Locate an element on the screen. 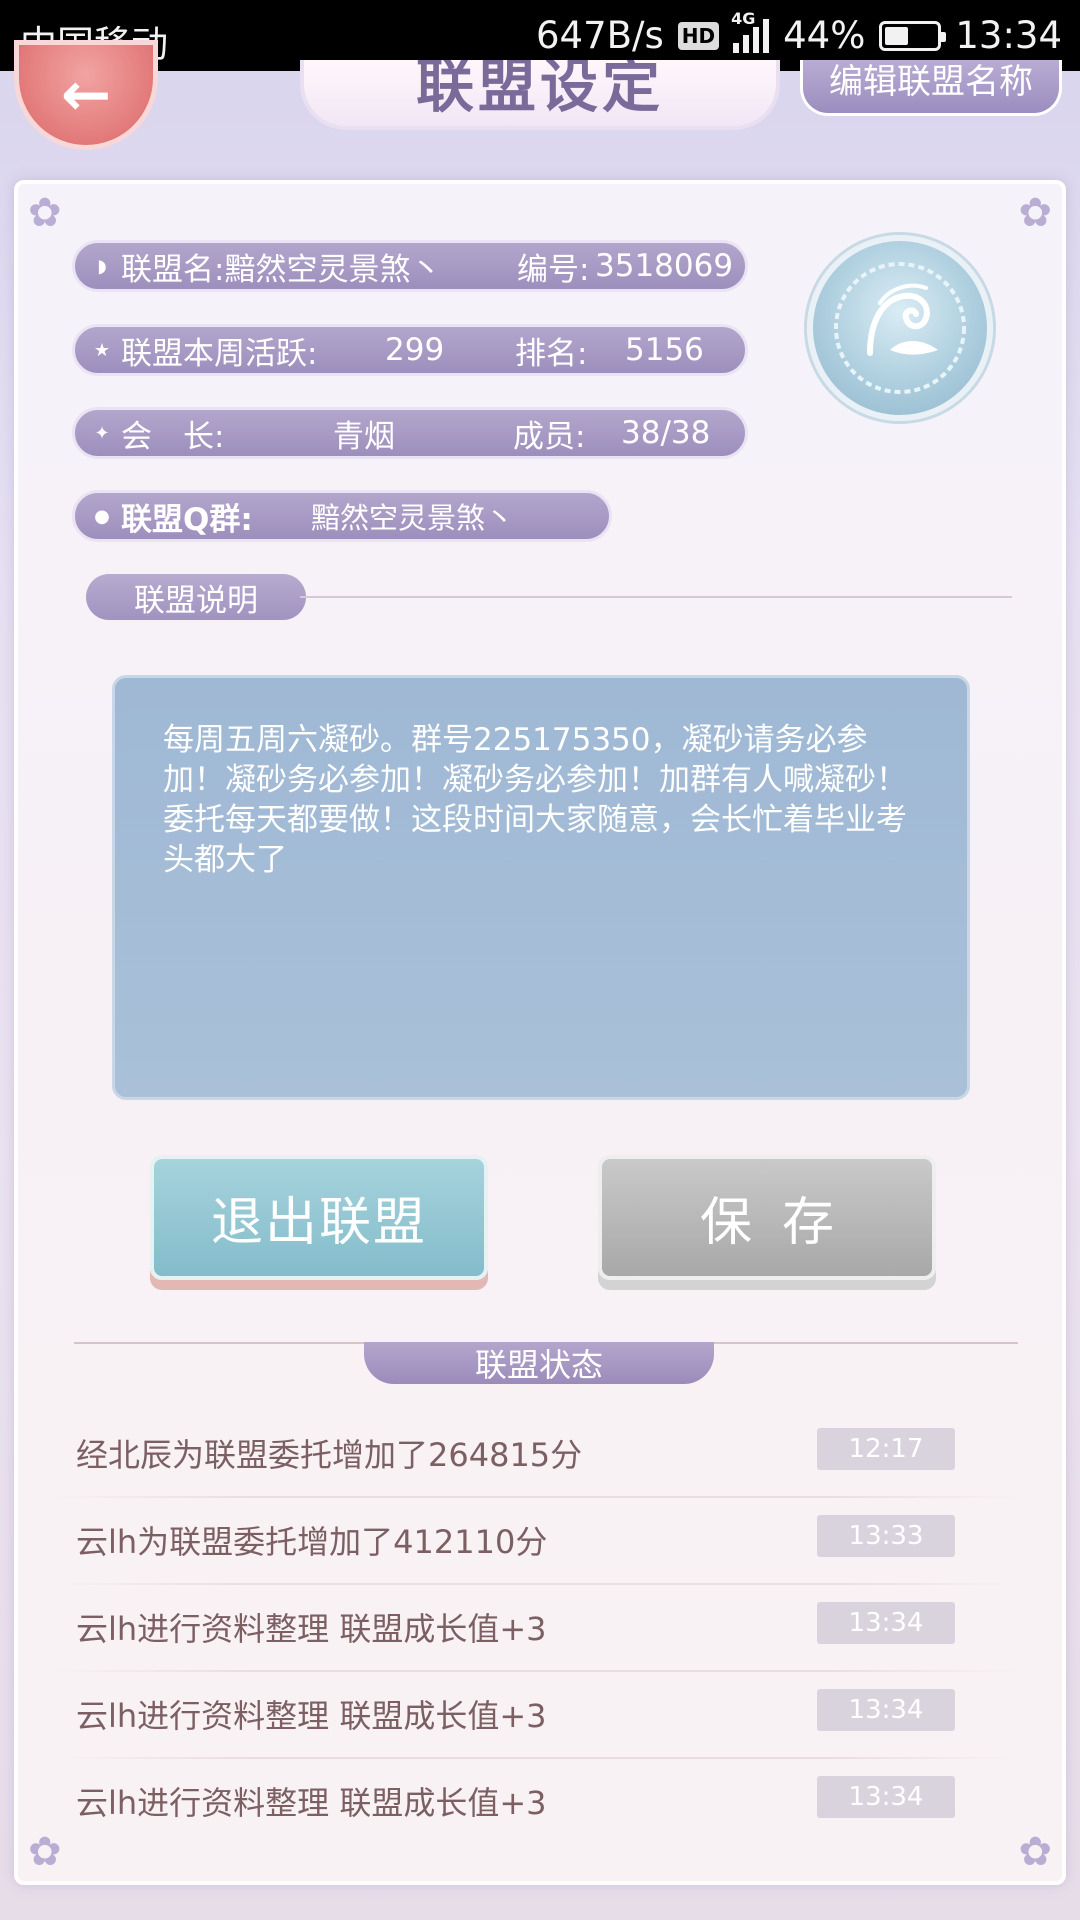  section-divider is located at coordinates (656, 597).